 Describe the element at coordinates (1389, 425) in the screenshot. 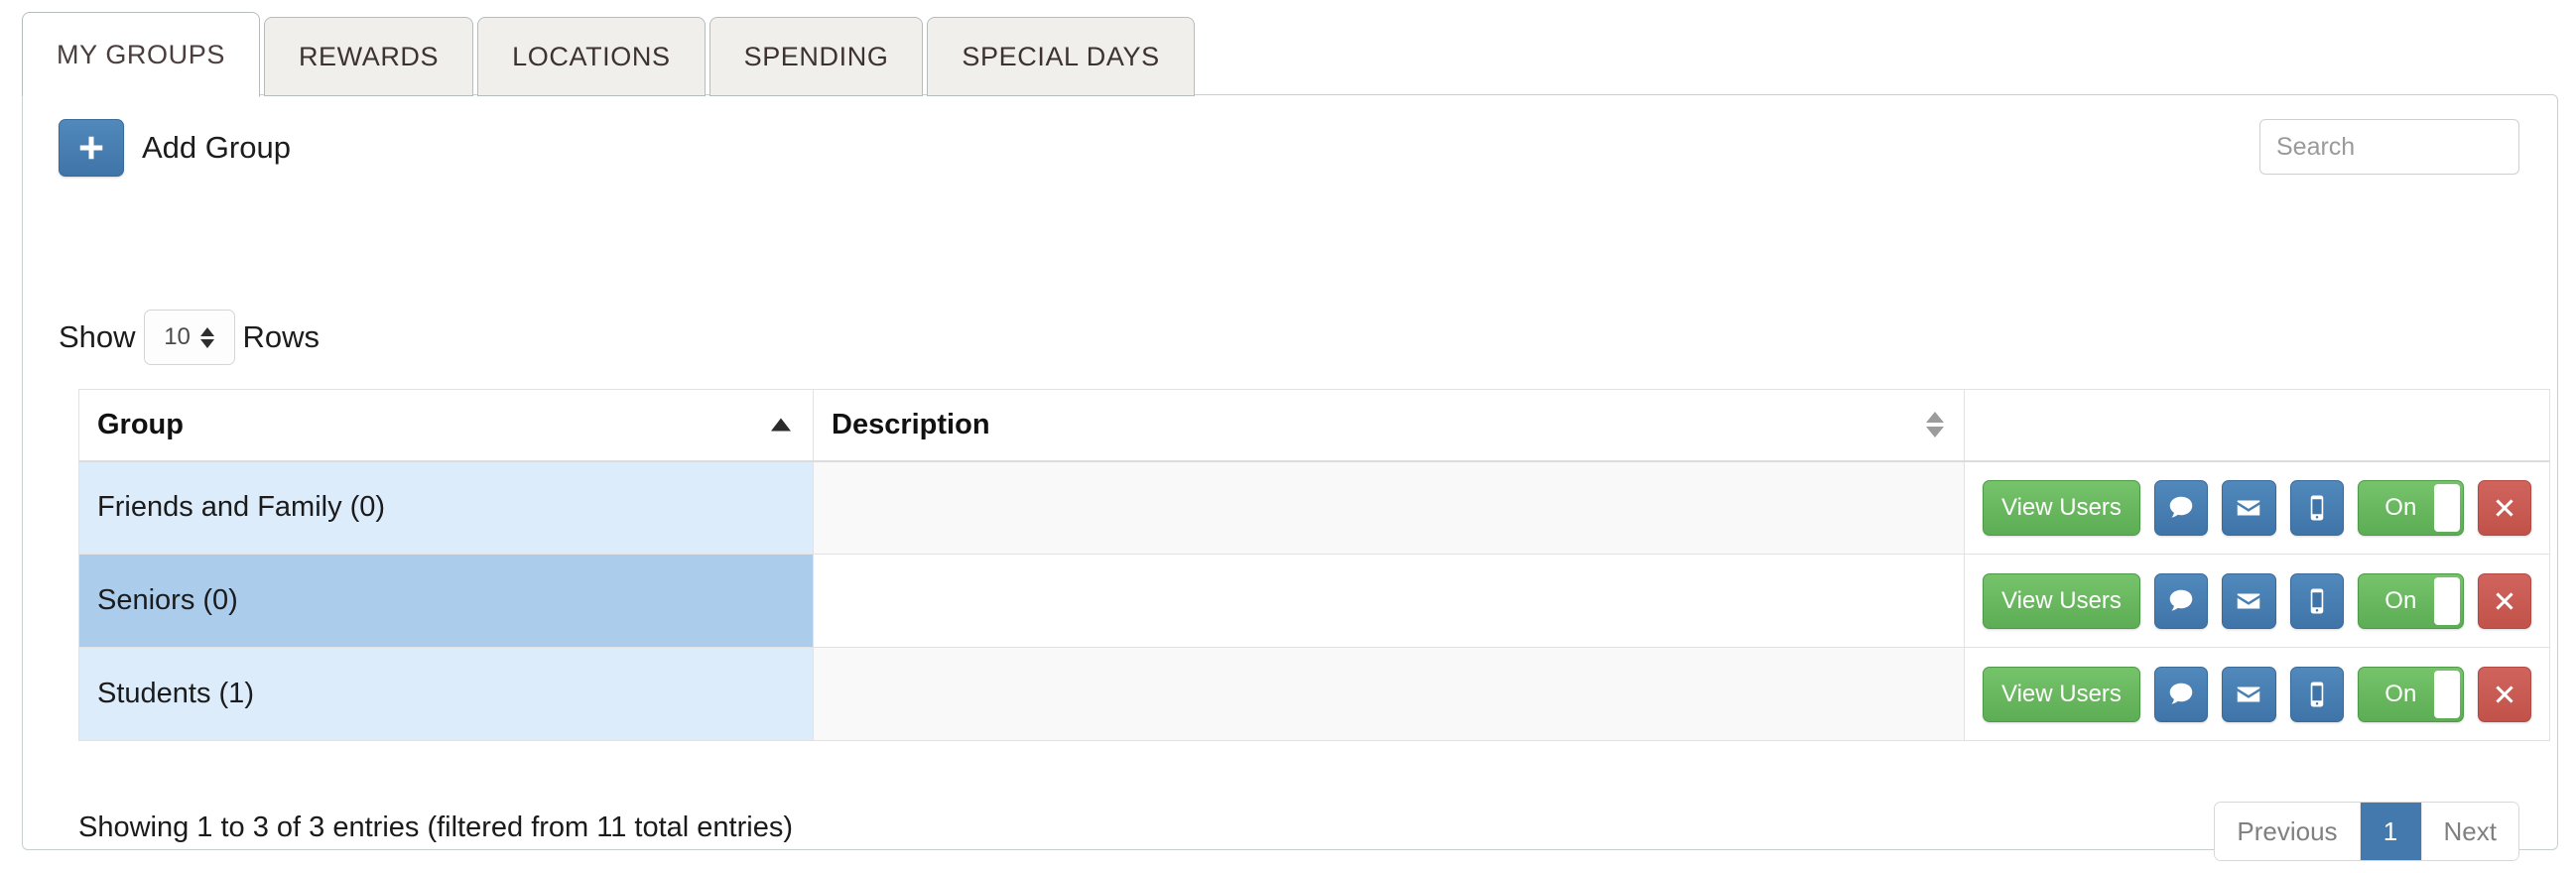

I see `column-header-description: Description` at that location.